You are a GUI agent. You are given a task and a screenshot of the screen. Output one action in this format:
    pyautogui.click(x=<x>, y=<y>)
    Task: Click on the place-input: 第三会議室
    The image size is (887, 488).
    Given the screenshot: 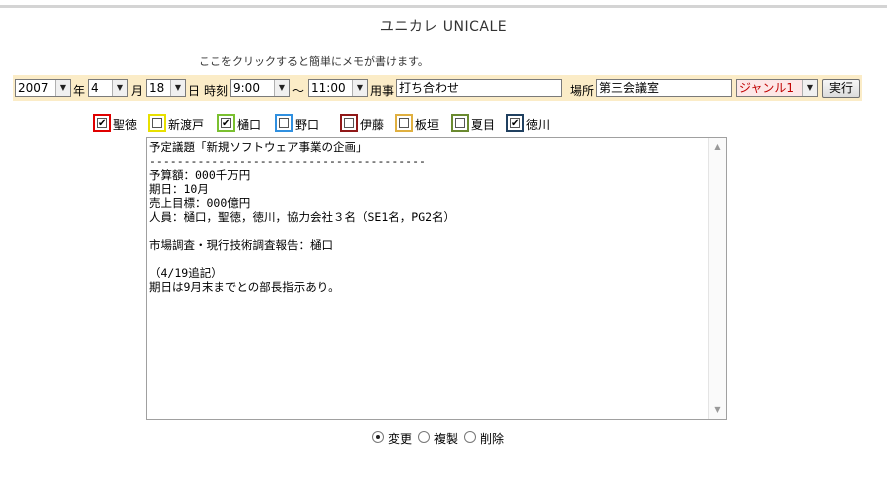 What is the action you would take?
    pyautogui.click(x=664, y=88)
    